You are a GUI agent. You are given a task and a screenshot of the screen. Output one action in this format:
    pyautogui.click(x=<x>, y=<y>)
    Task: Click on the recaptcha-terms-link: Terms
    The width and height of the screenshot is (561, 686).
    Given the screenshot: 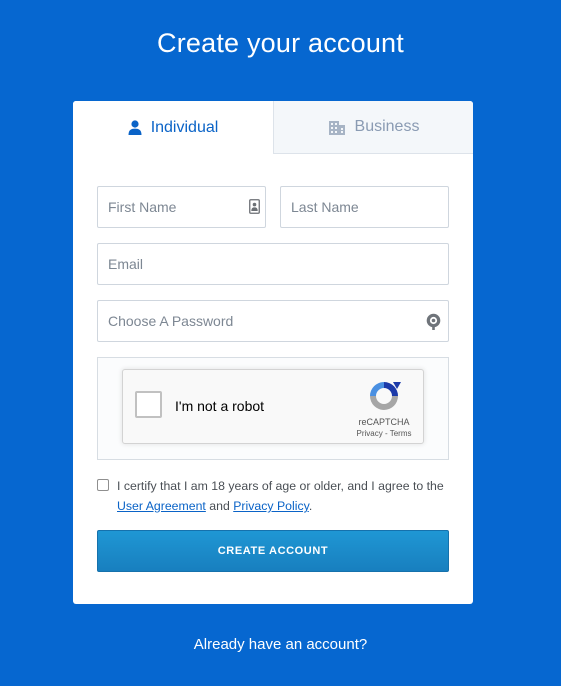 What is the action you would take?
    pyautogui.click(x=401, y=433)
    